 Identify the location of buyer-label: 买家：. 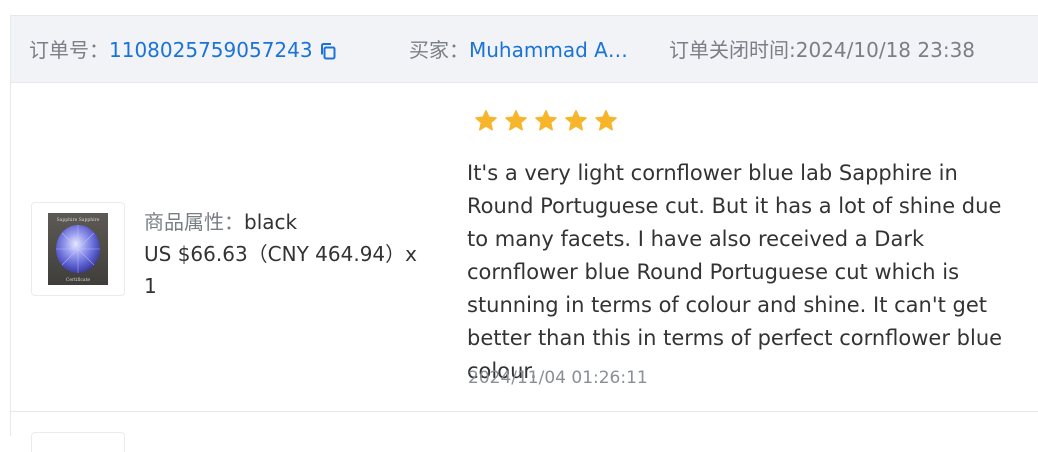
(439, 50).